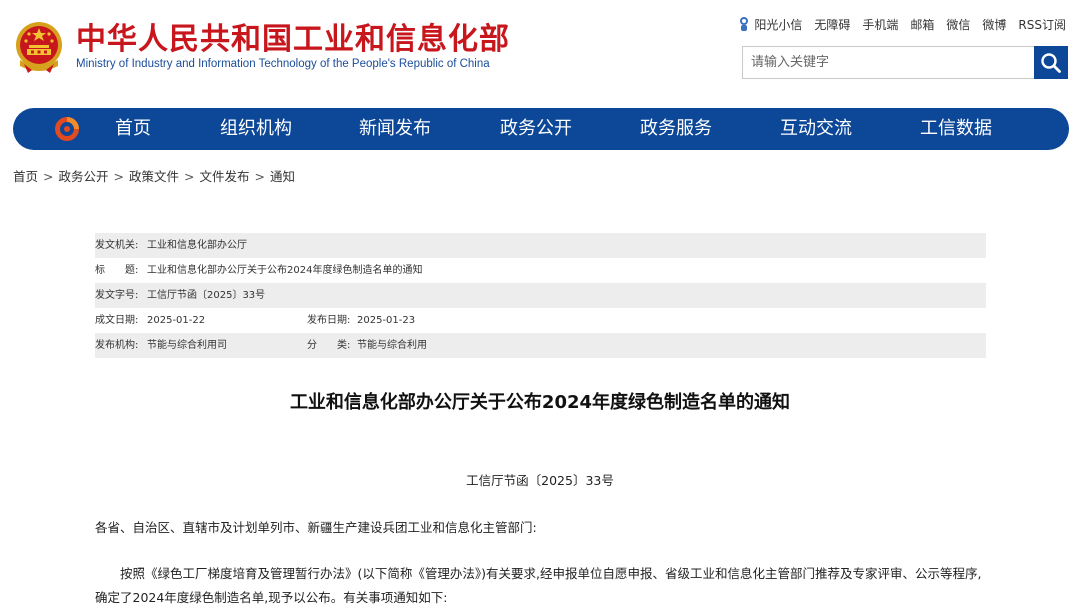 The image size is (1080, 614). What do you see at coordinates (922, 24) in the screenshot?
I see `email-link: 邮箱` at bounding box center [922, 24].